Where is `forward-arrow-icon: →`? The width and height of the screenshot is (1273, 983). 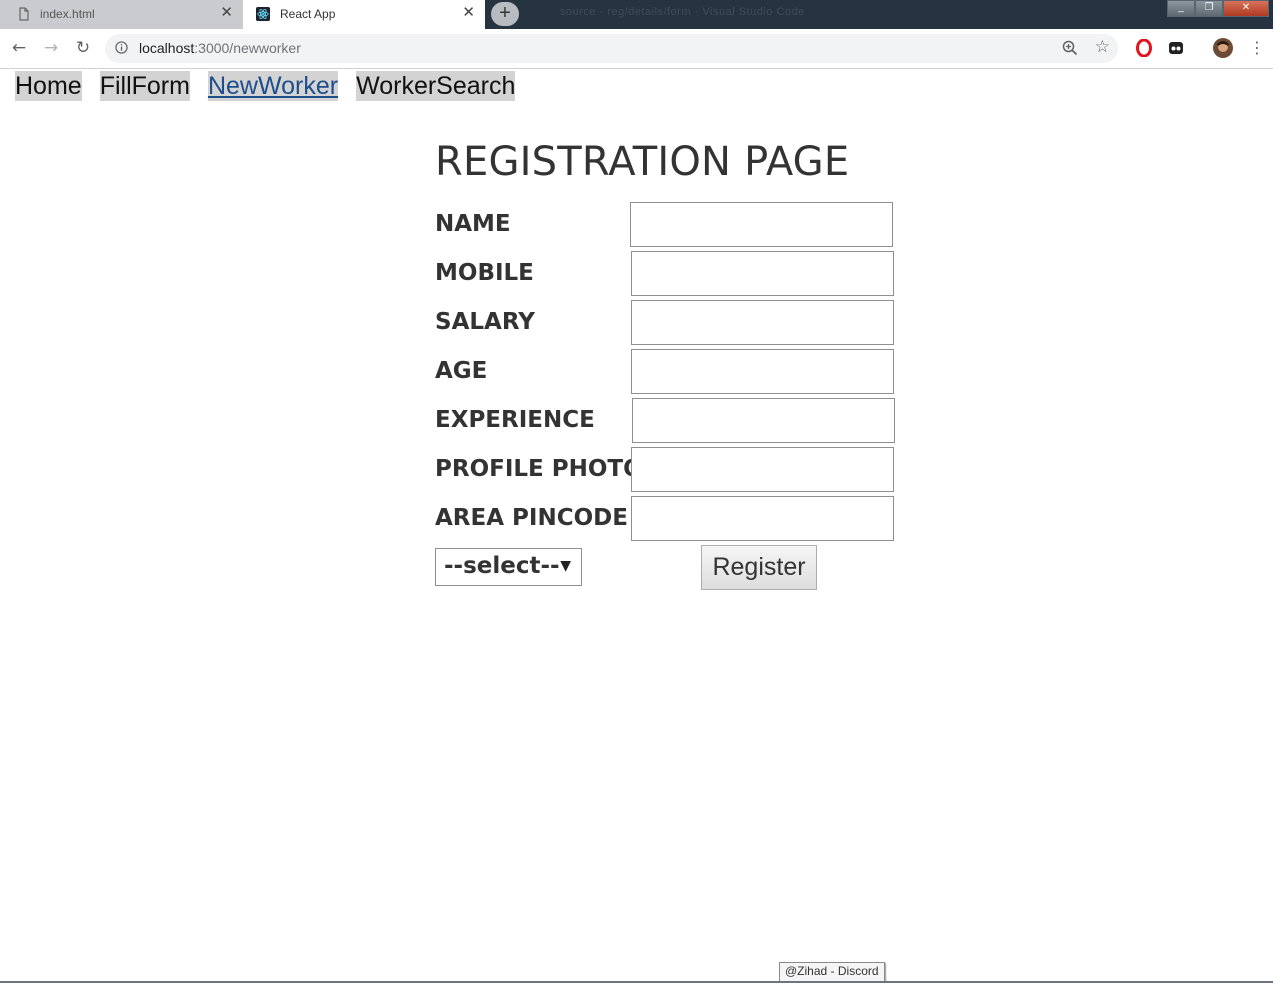
forward-arrow-icon: → is located at coordinates (51, 48).